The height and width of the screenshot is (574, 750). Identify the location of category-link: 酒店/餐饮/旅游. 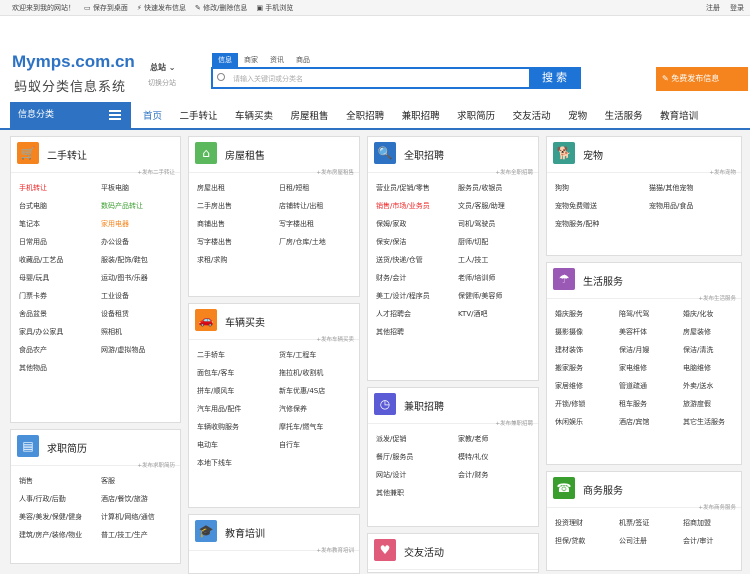
(142, 499).